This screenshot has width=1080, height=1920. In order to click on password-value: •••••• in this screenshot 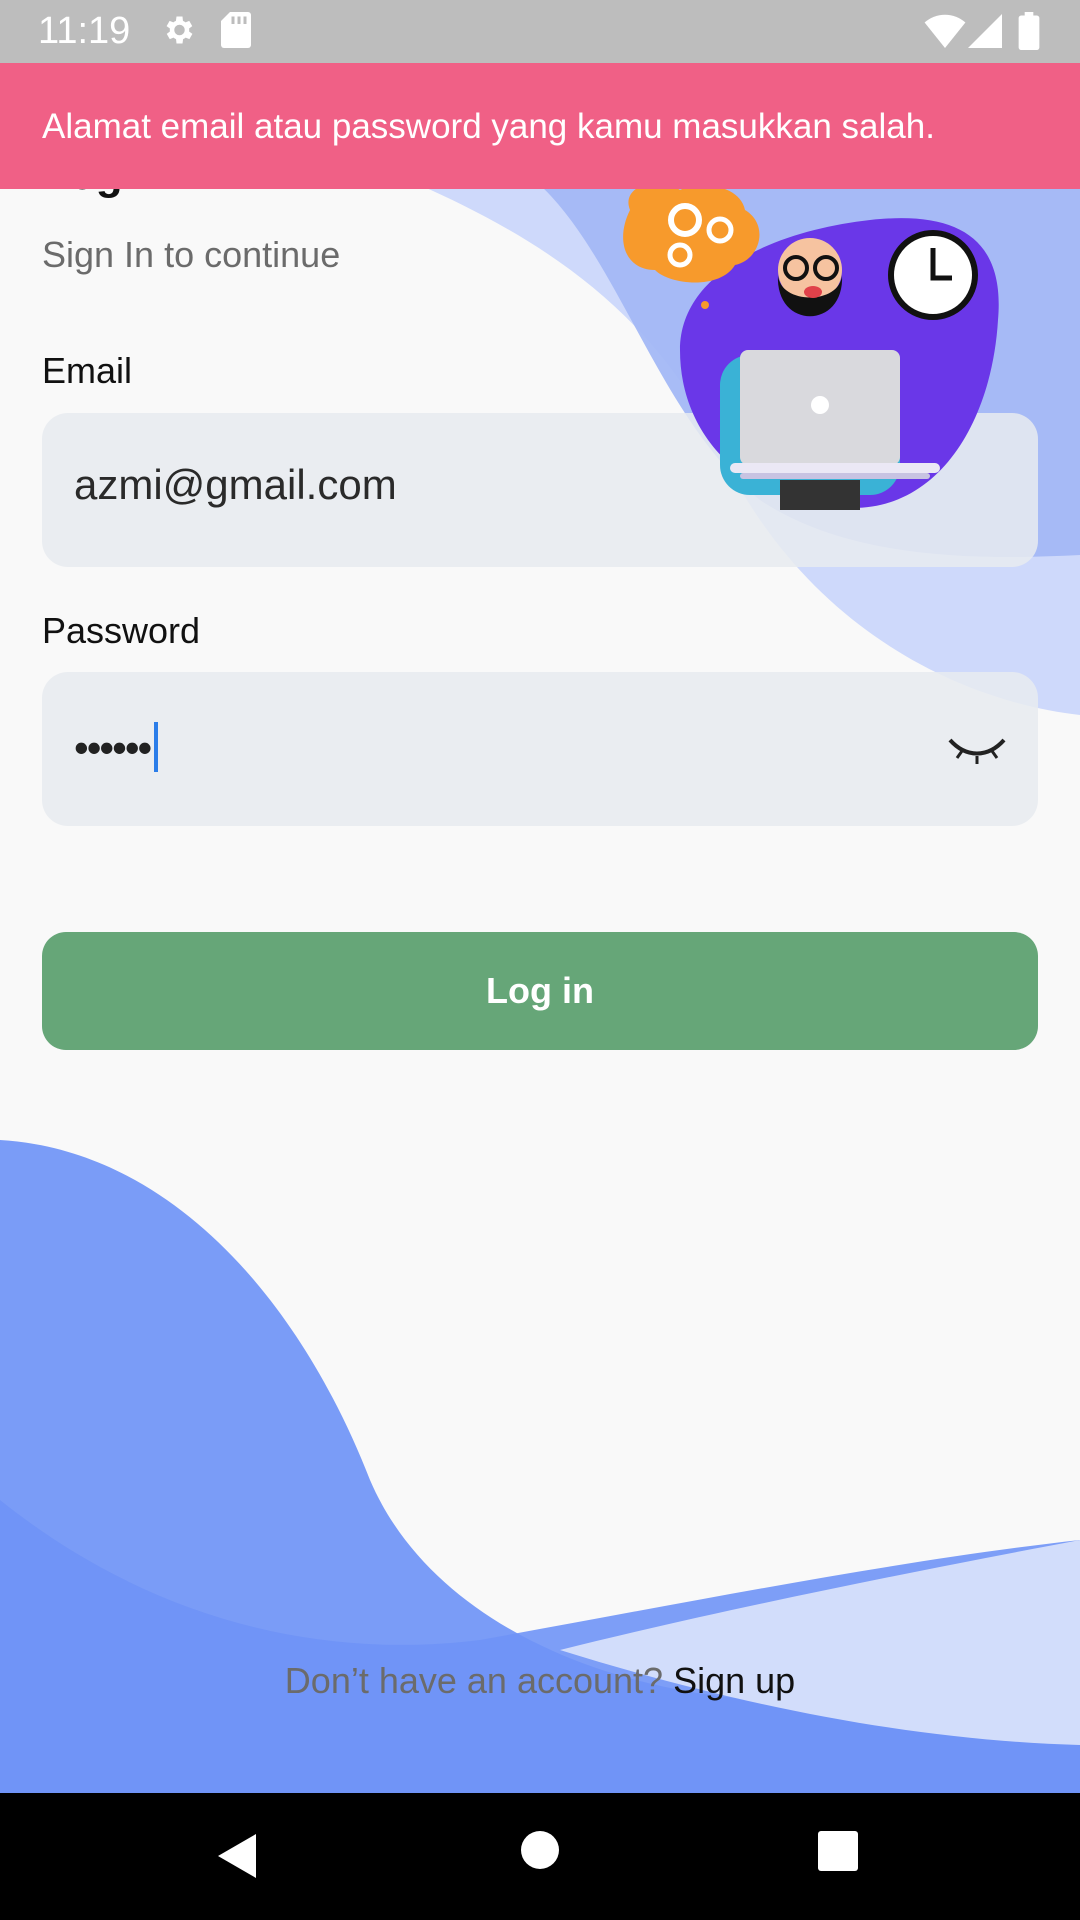, I will do `click(116, 747)`.